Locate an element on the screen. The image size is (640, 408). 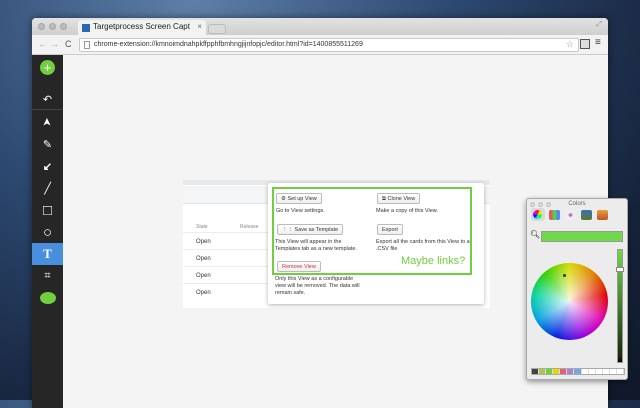
forward-icon: → is located at coordinates (54, 44).